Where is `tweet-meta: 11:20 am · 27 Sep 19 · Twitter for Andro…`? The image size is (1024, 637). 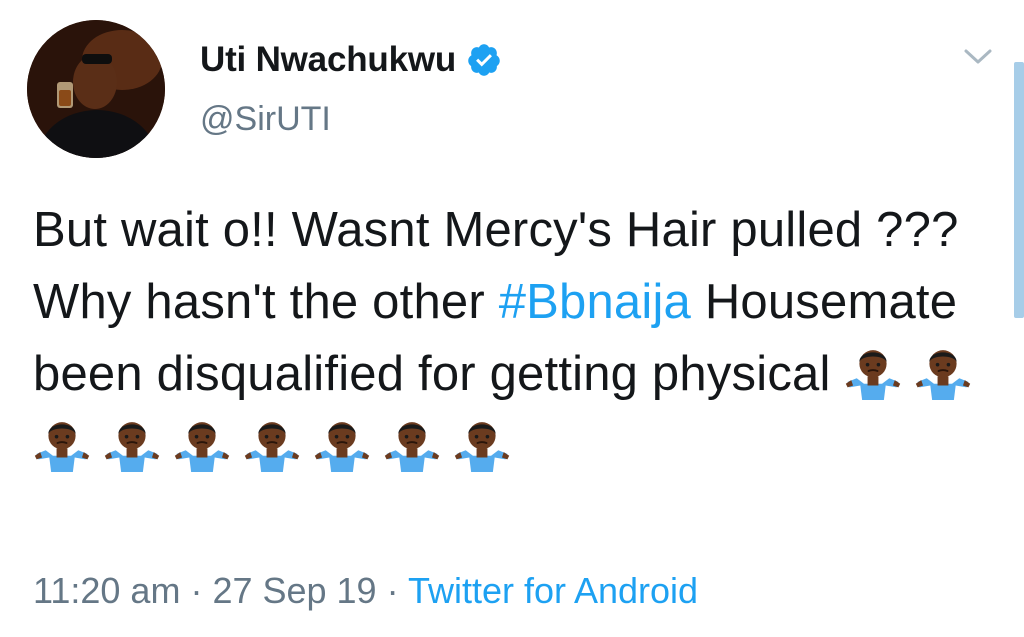 tweet-meta: 11:20 am · 27 Sep 19 · Twitter for Andro… is located at coordinates (365, 591).